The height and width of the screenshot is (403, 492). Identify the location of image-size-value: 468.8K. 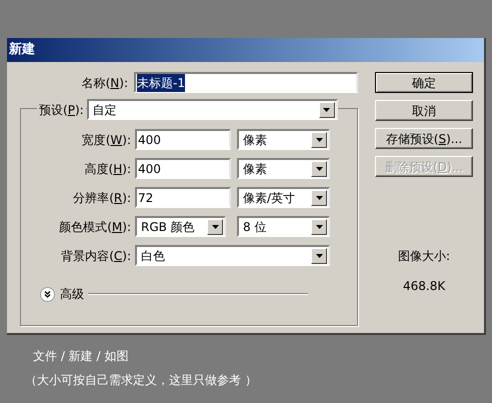
(424, 286).